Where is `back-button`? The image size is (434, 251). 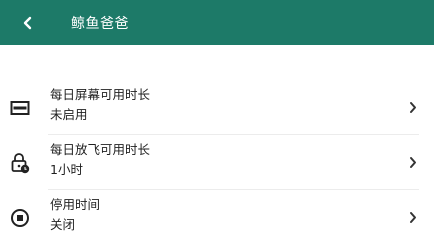 back-button is located at coordinates (28, 23).